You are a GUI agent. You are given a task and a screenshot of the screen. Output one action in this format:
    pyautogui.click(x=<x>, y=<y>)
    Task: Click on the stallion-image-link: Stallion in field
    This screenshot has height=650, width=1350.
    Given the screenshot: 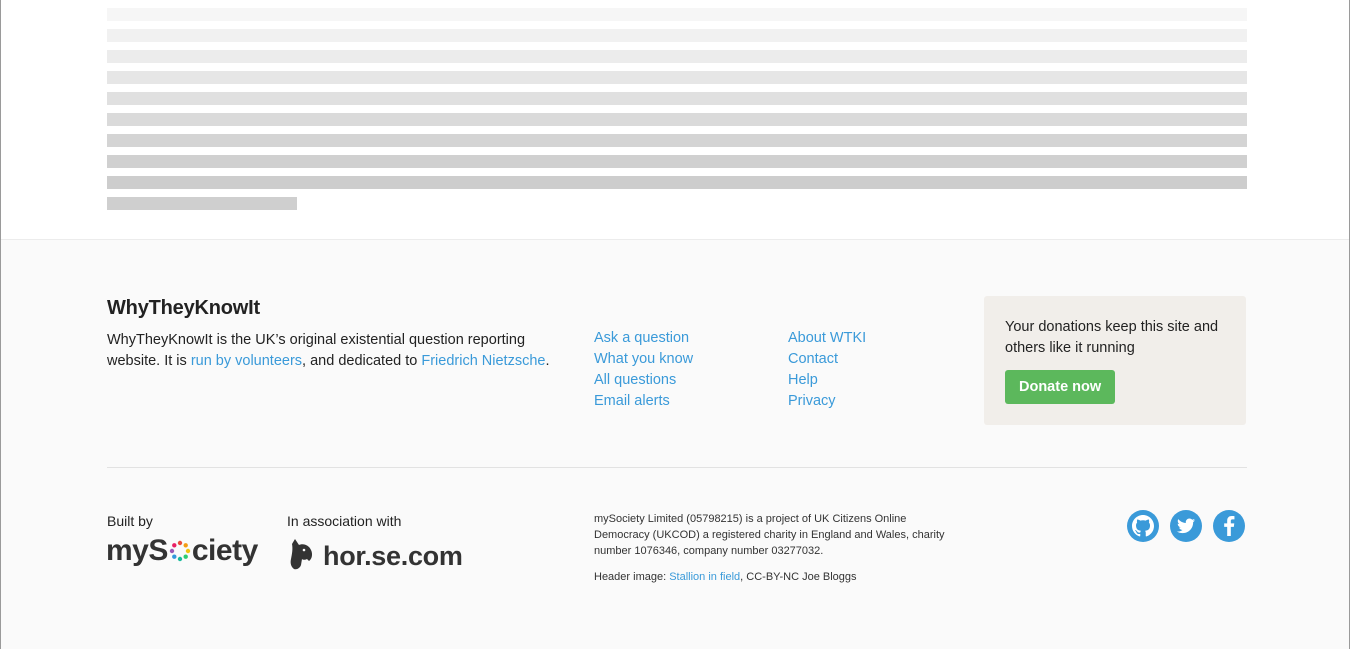 What is the action you would take?
    pyautogui.click(x=704, y=577)
    